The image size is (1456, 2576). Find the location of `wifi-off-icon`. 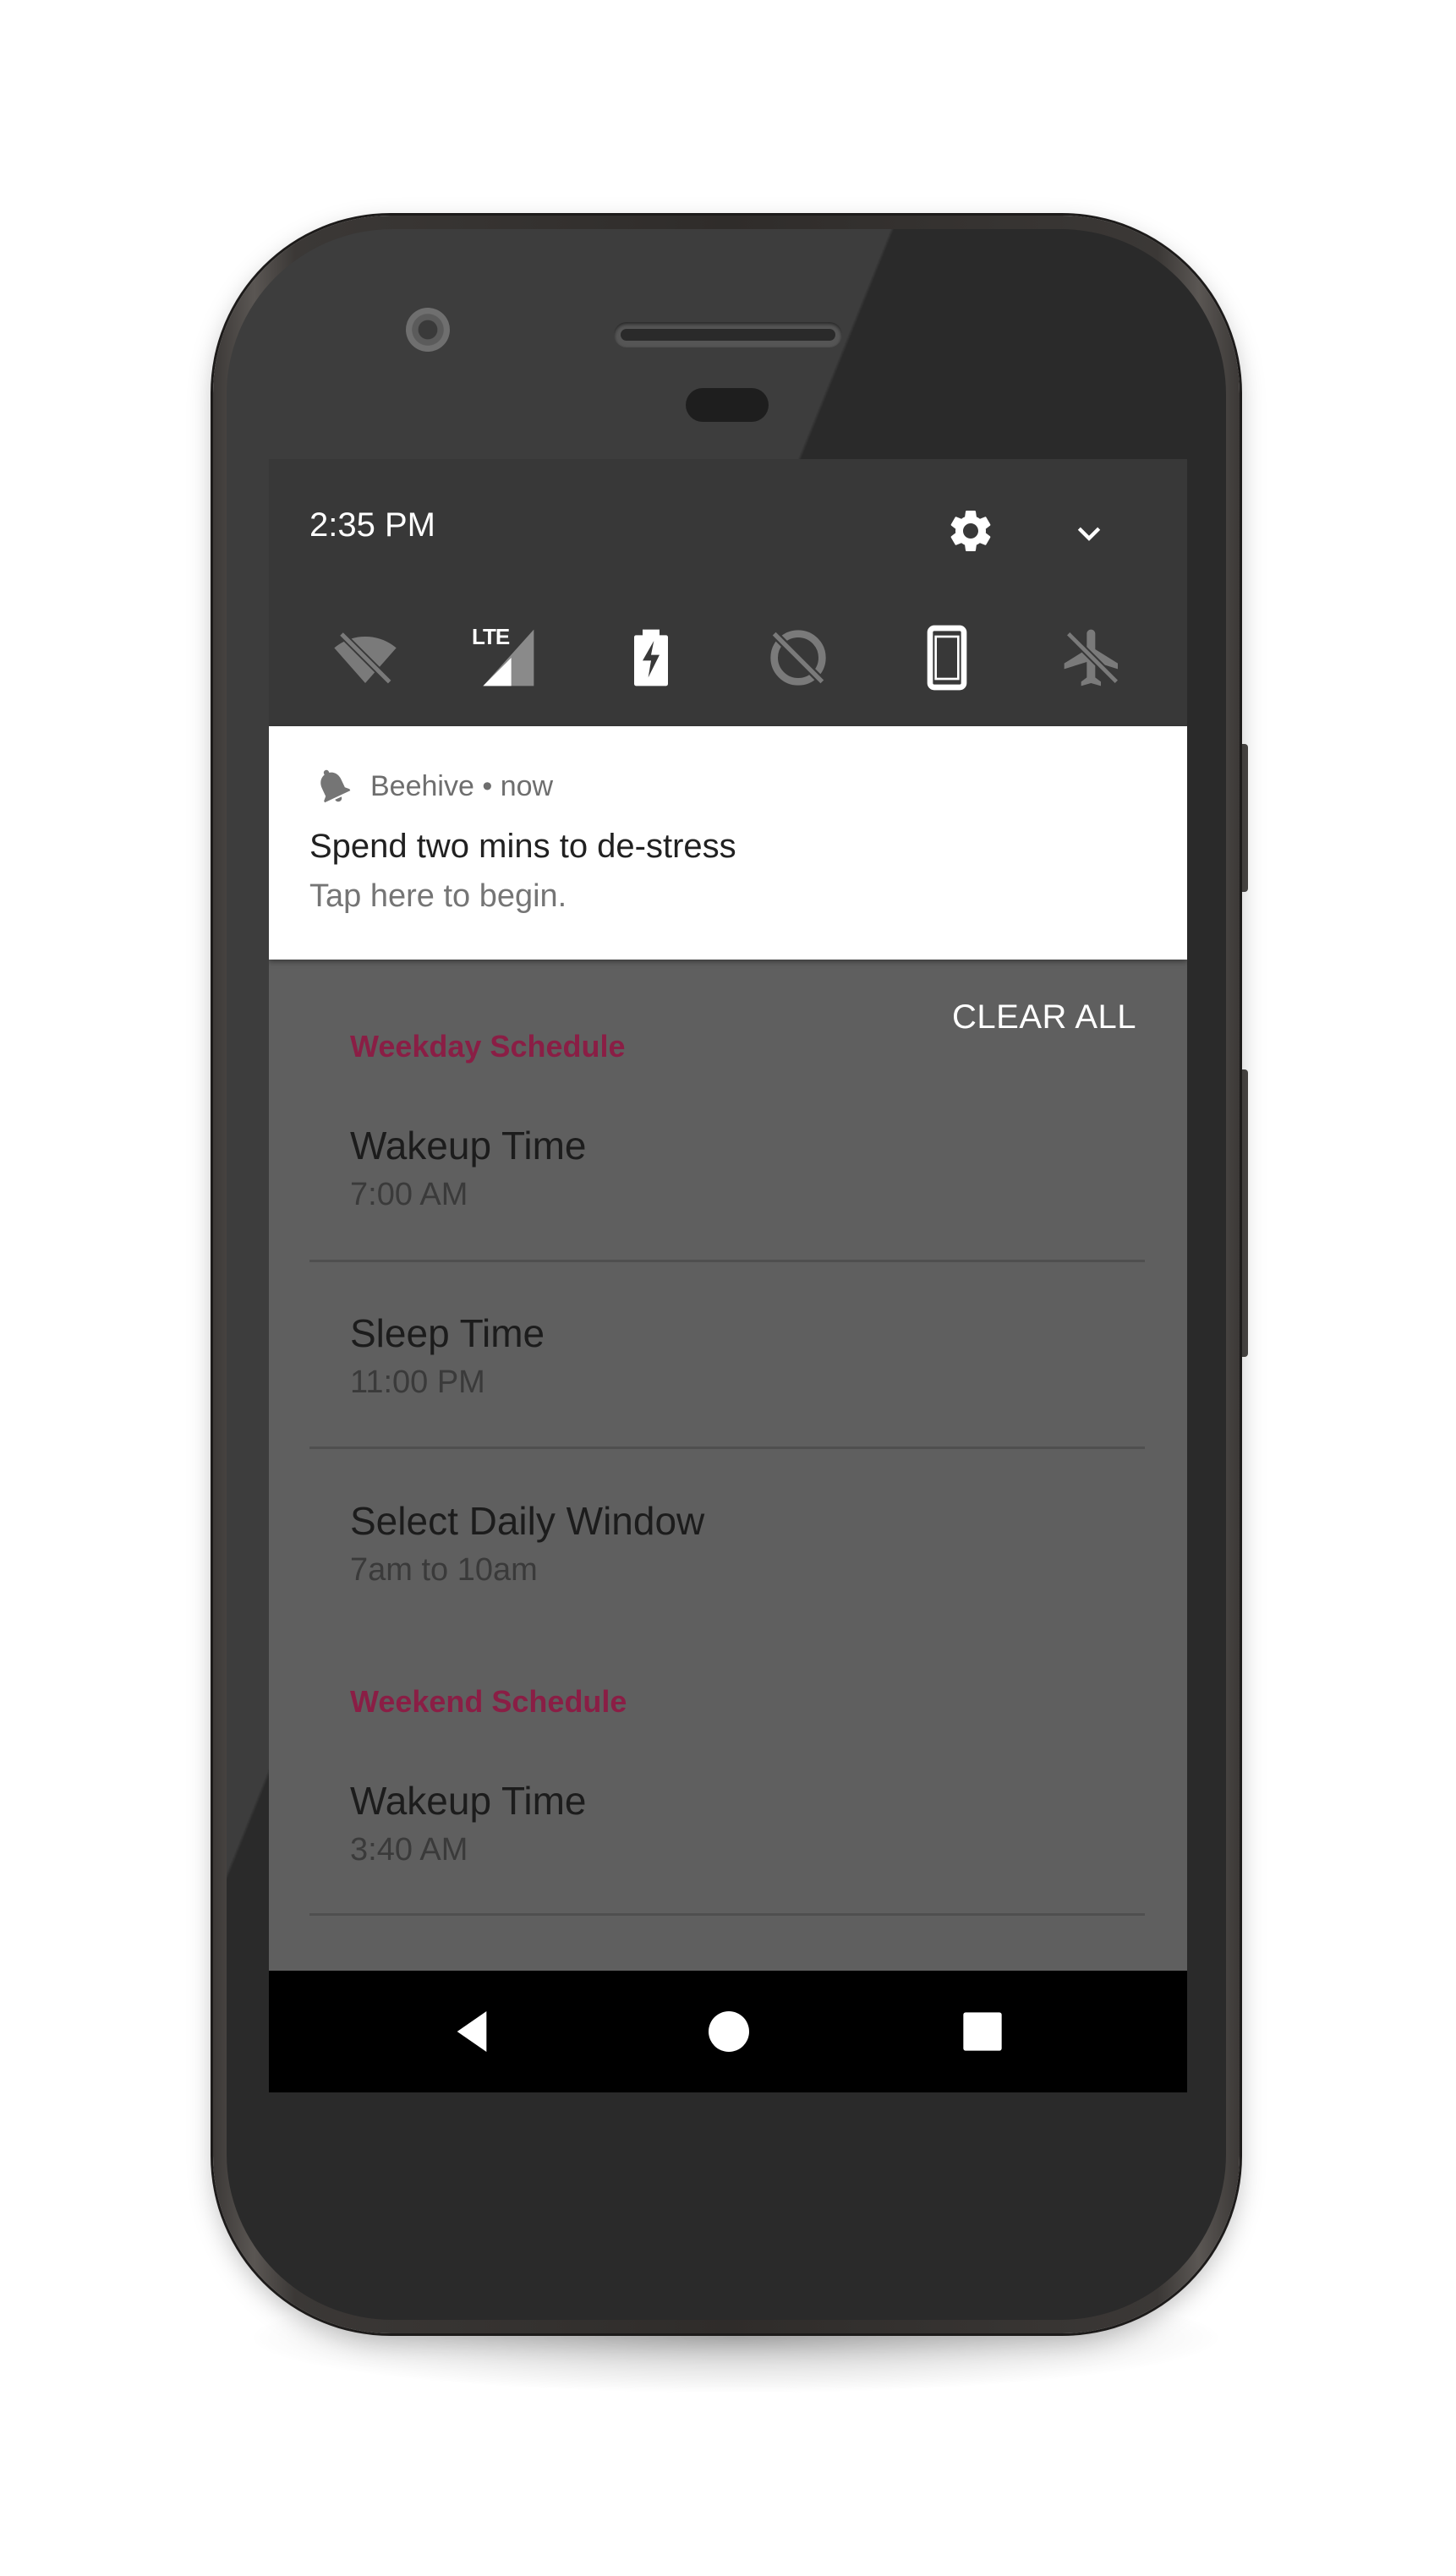

wifi-off-icon is located at coordinates (365, 658).